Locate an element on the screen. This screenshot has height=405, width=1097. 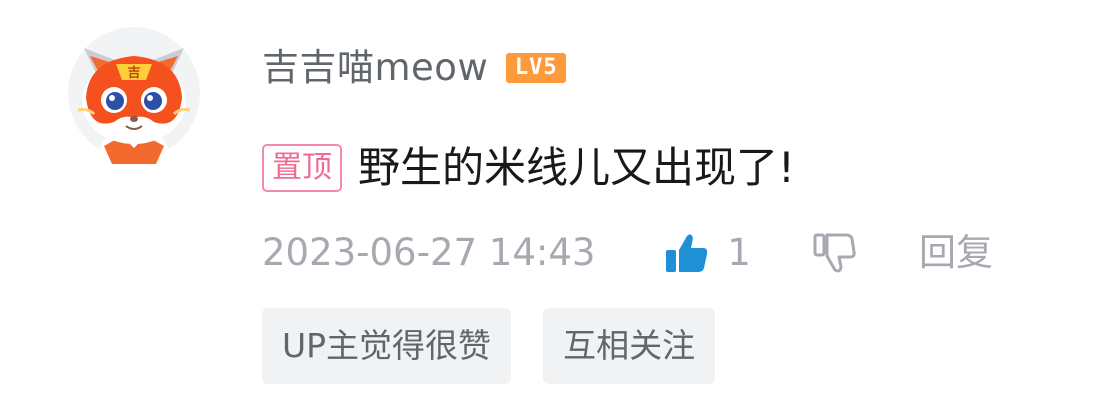
thumbs-up-icon is located at coordinates (687, 253).